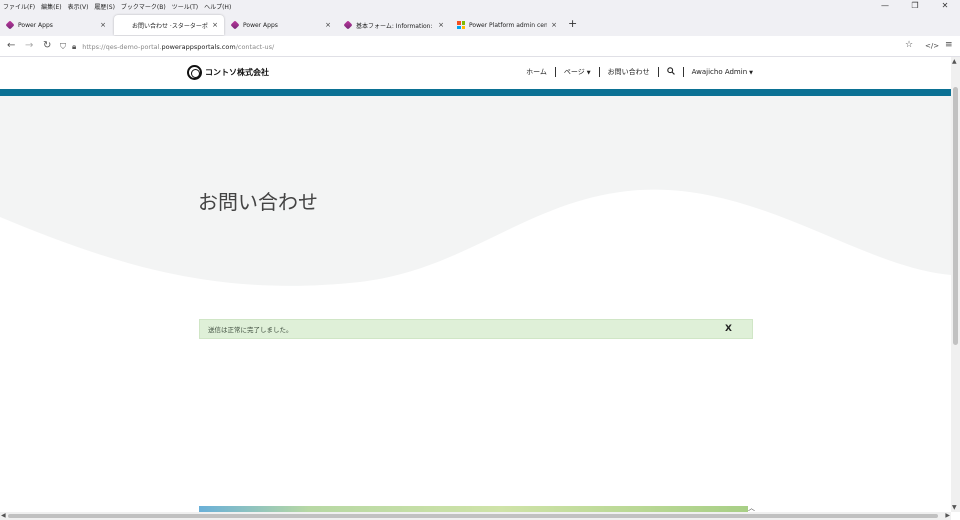 The height and width of the screenshot is (520, 960). I want to click on menu-file: ファイル(F), so click(19, 6).